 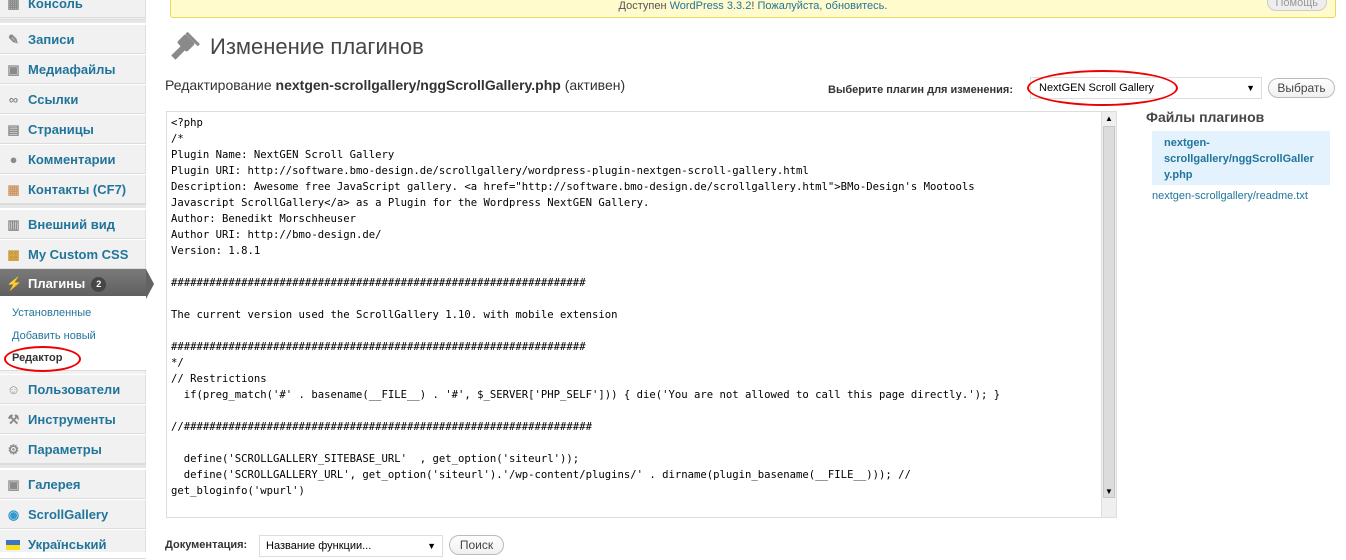 What do you see at coordinates (1230, 196) in the screenshot?
I see `file-item-readme: nextgen-scrollgallery/readme.txt` at bounding box center [1230, 196].